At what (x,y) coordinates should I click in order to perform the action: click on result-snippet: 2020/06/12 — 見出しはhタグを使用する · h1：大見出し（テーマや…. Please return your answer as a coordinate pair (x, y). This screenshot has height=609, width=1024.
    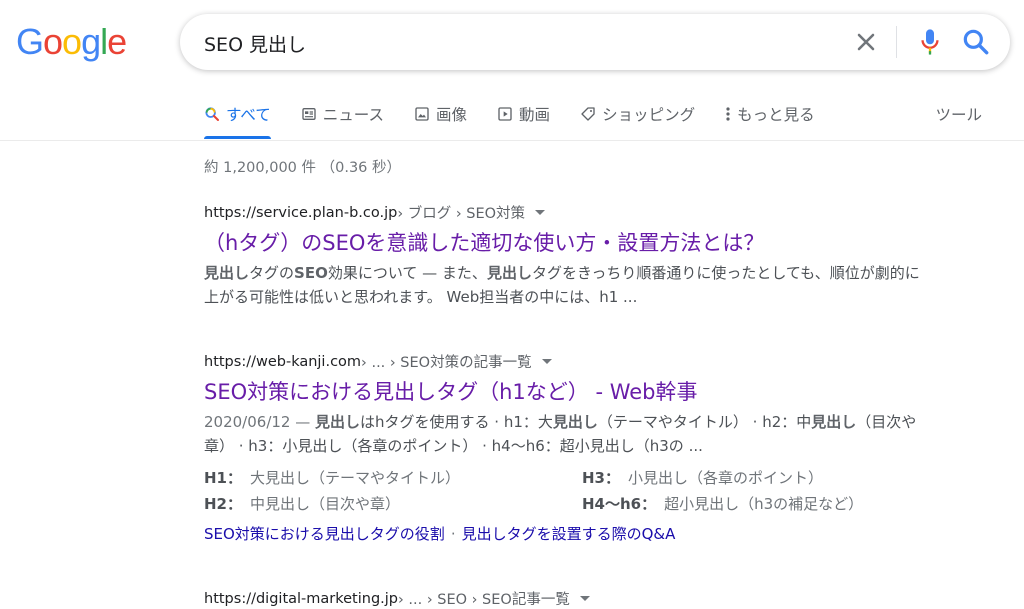
    Looking at the image, I should click on (560, 434).